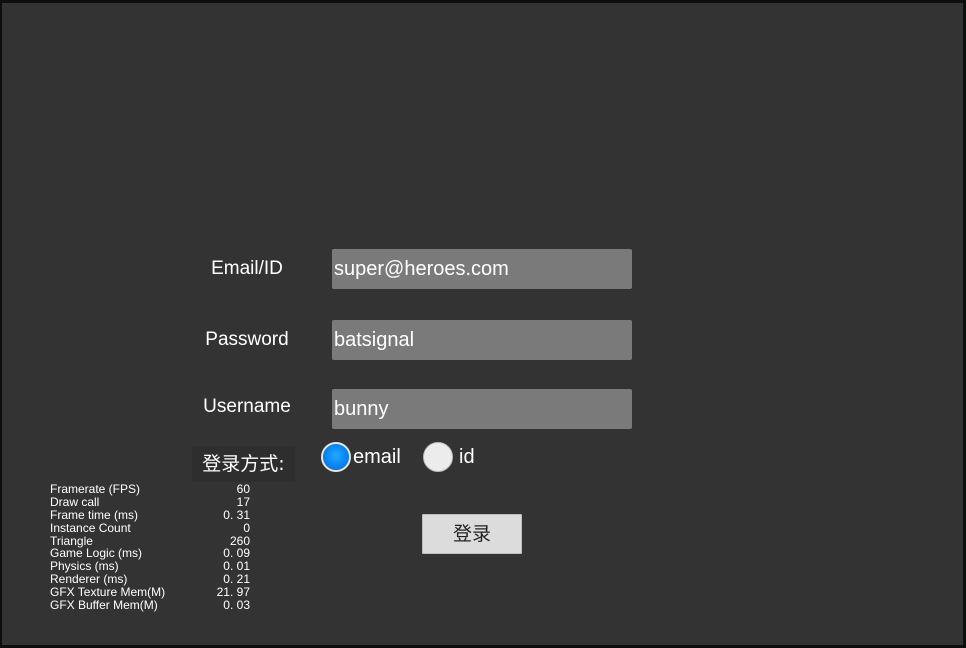 The height and width of the screenshot is (648, 966). I want to click on stat-value: 60, so click(243, 489).